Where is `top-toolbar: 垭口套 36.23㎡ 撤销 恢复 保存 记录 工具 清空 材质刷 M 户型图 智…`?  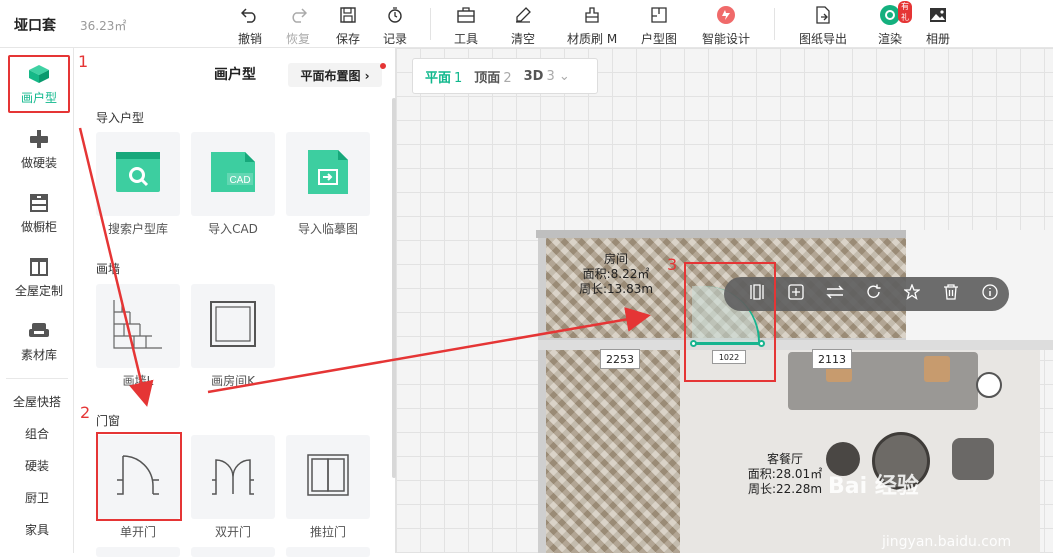 top-toolbar: 垭口套 36.23㎡ 撤销 恢复 保存 记录 工具 清空 材质刷 M 户型图 智… is located at coordinates (526, 24).